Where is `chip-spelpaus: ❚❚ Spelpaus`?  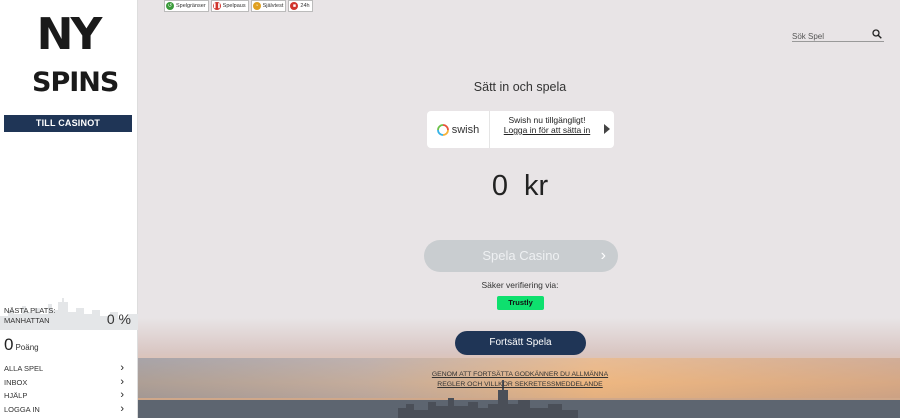 chip-spelpaus: ❚❚ Spelpaus is located at coordinates (229, 6).